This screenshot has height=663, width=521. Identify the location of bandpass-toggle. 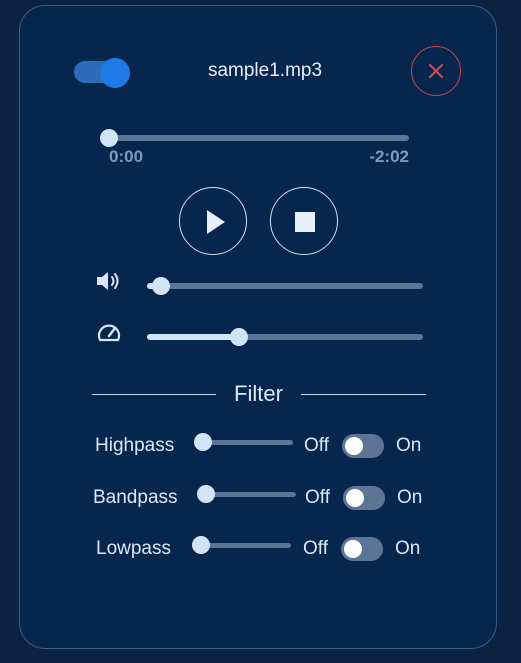
(364, 498).